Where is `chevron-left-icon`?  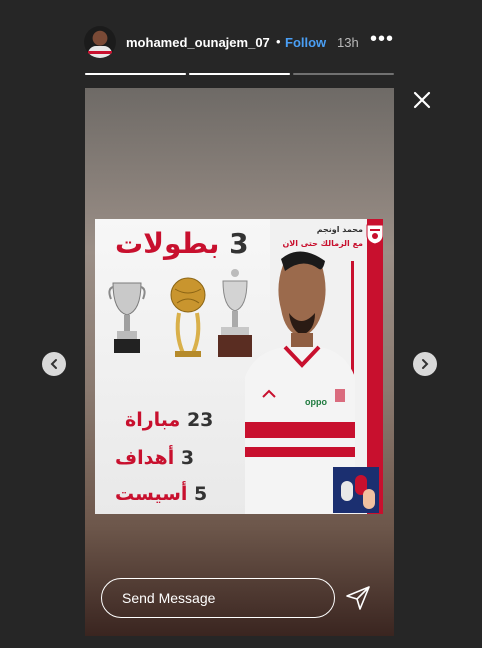
chevron-left-icon is located at coordinates (53, 364).